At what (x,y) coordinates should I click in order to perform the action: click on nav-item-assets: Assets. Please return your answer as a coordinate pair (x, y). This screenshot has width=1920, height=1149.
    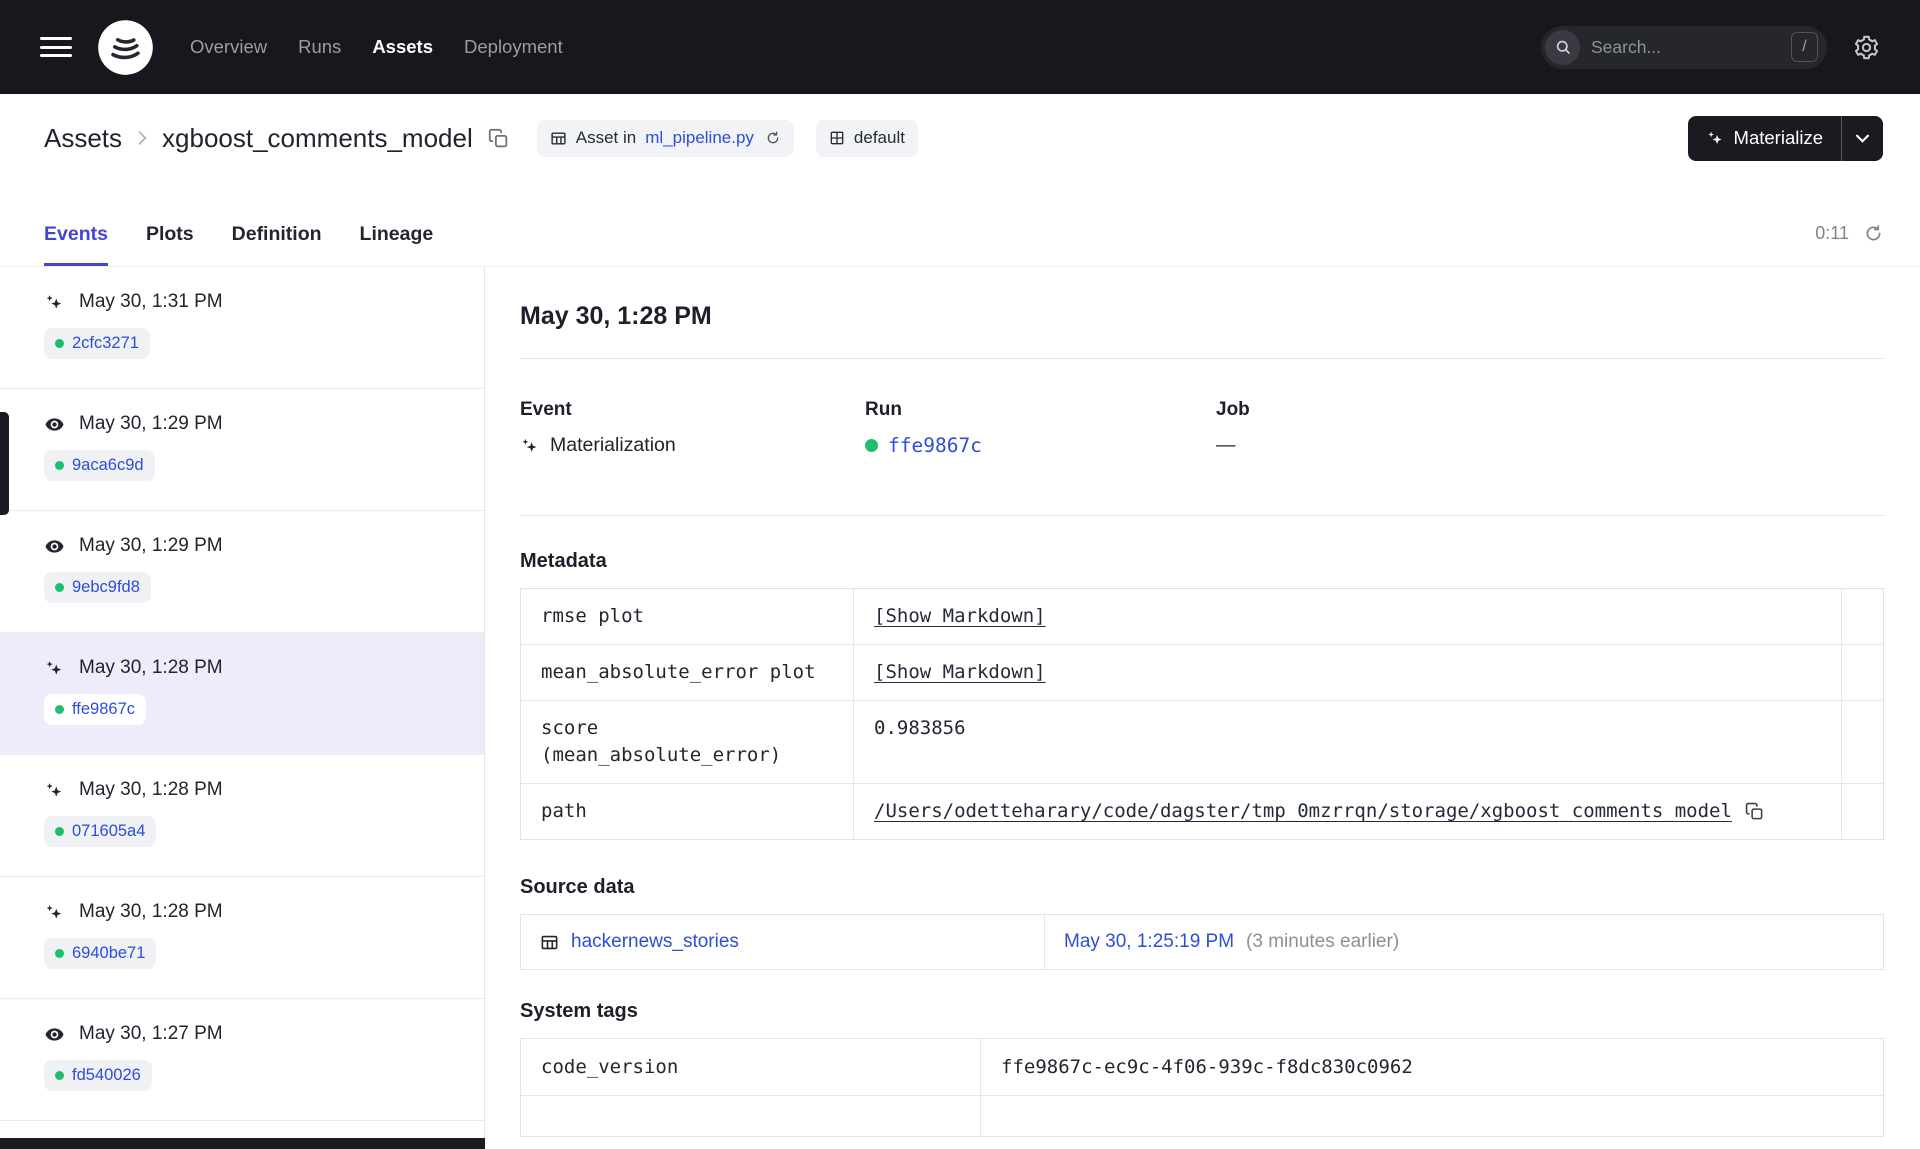
    Looking at the image, I should click on (402, 47).